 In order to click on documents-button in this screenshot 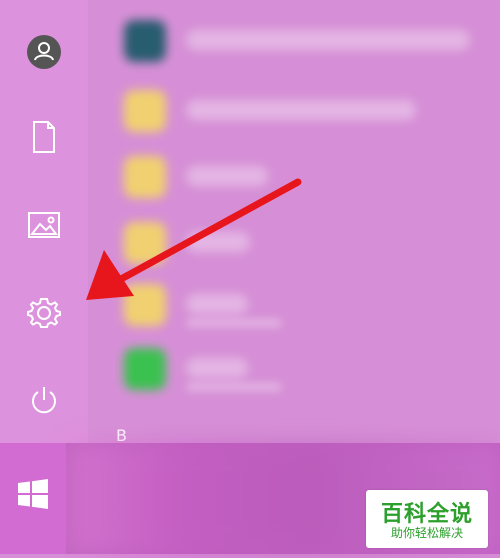, I will do `click(44, 137)`.